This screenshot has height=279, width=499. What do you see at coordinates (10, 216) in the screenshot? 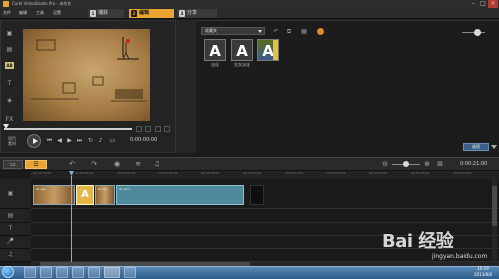
I see `overlay-track-icon: ▤` at bounding box center [10, 216].